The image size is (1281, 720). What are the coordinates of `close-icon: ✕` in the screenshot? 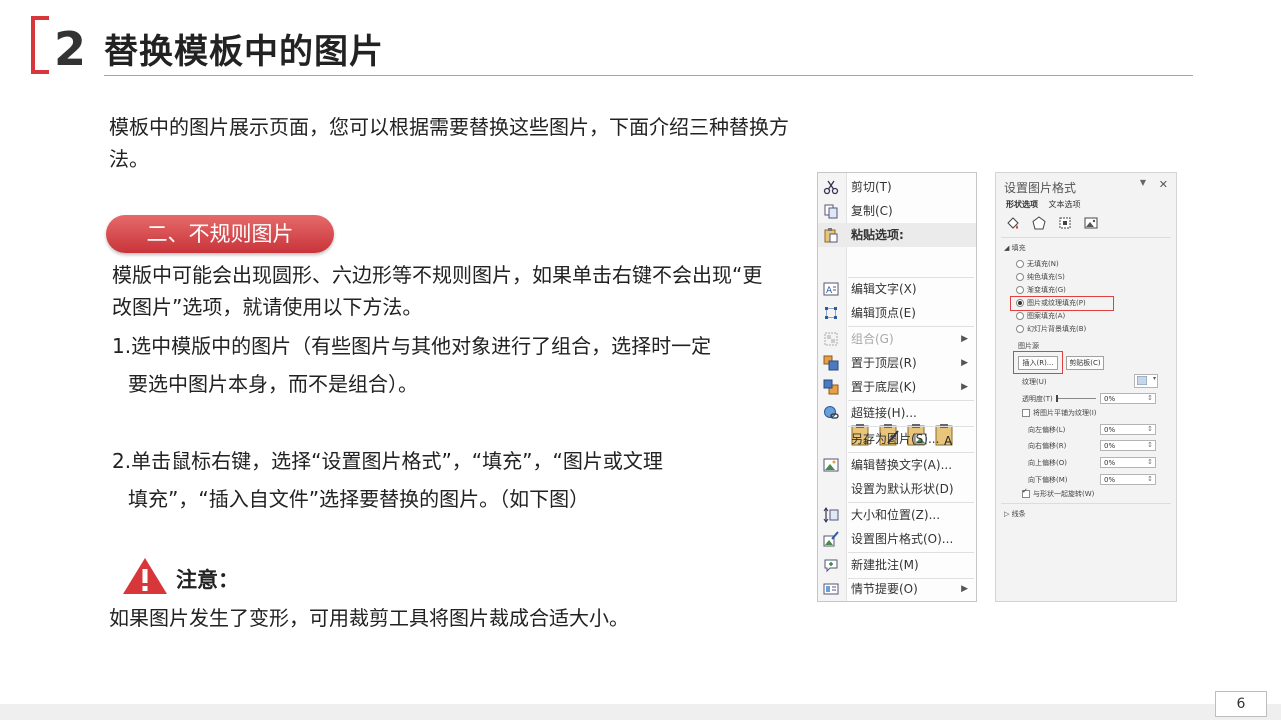 It's located at (1163, 184).